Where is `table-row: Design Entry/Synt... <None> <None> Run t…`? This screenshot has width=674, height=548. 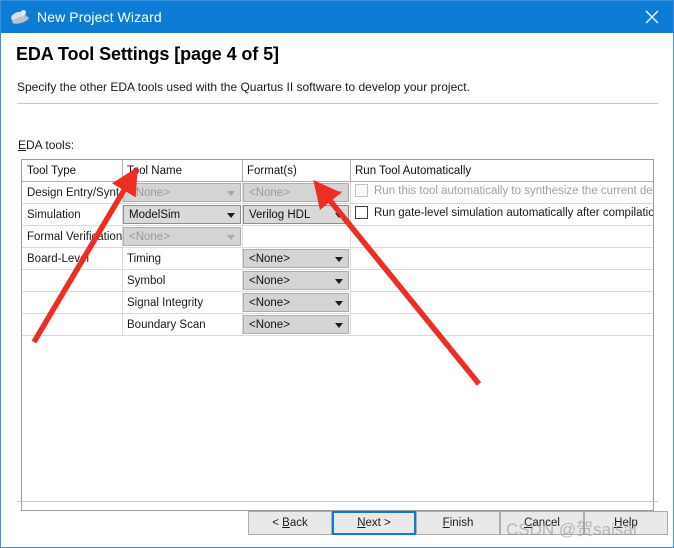
table-row: Design Entry/Synt... <None> <None> Run t… is located at coordinates (337, 193).